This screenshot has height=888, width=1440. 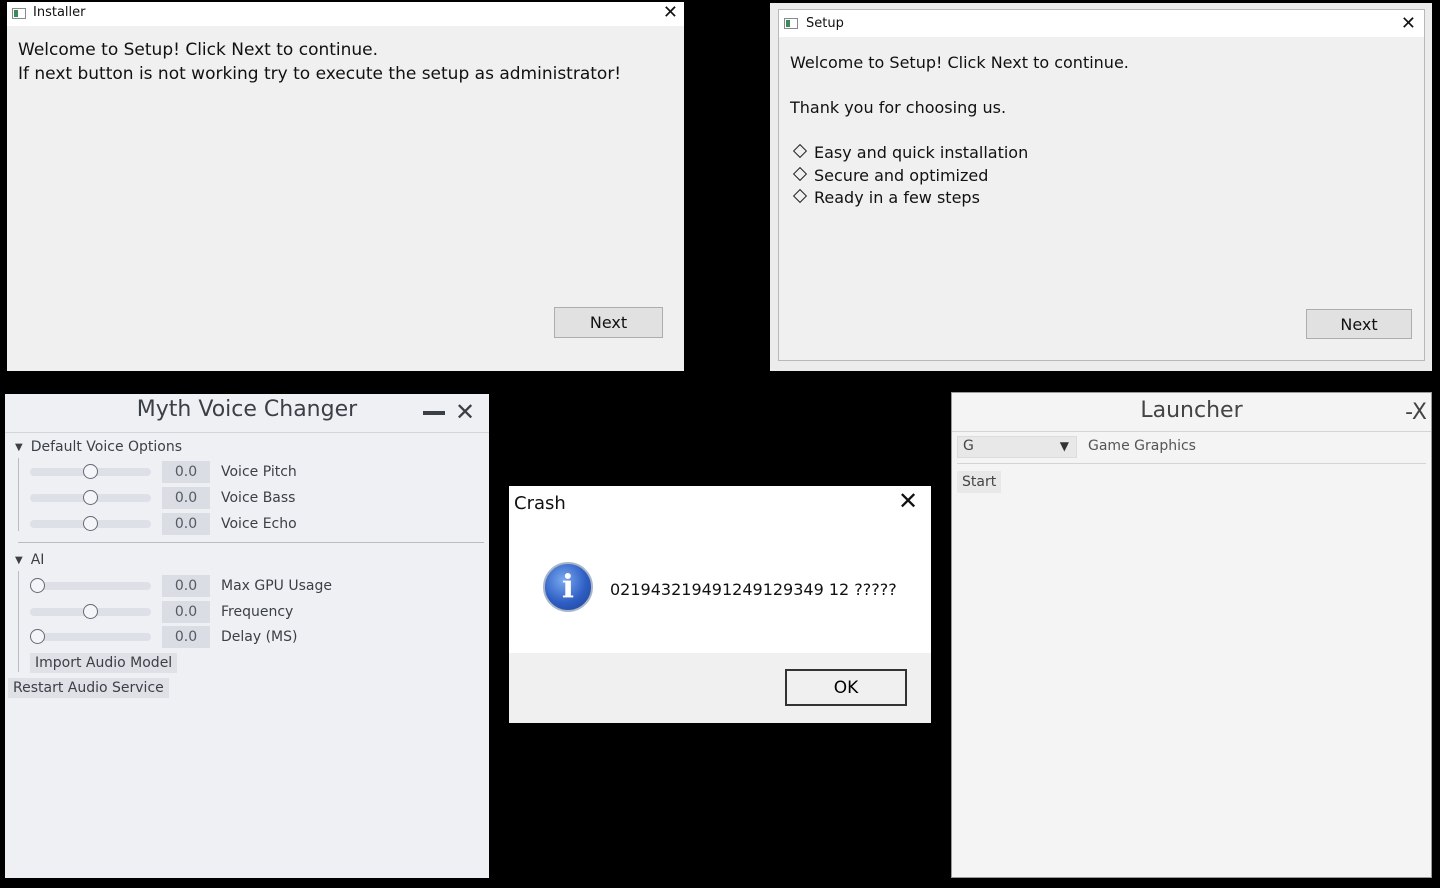 I want to click on info-icon: i, so click(x=568, y=587).